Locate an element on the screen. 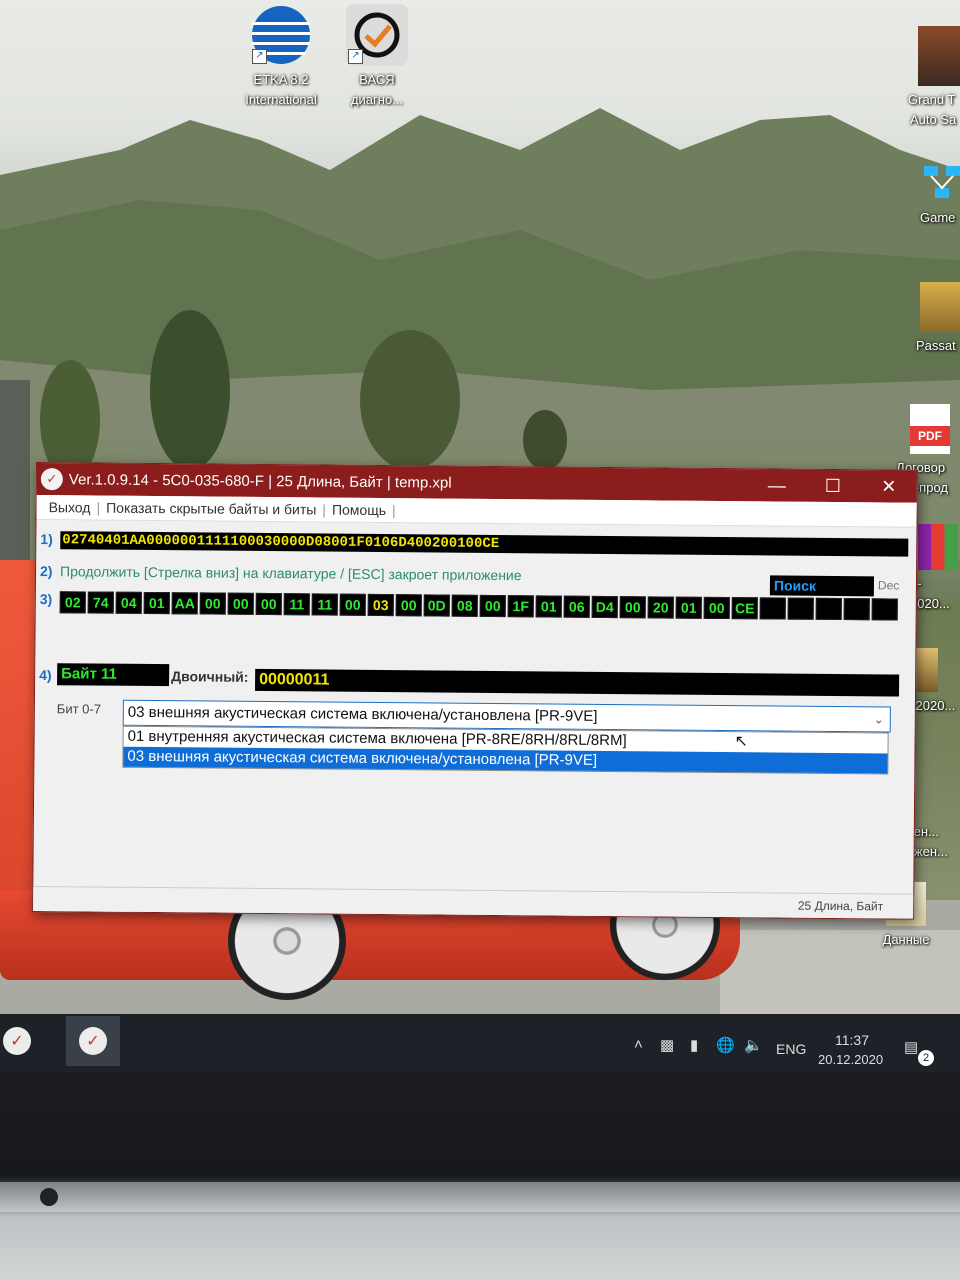  desktop-icon-label: Passat is located at coordinates (936, 345).